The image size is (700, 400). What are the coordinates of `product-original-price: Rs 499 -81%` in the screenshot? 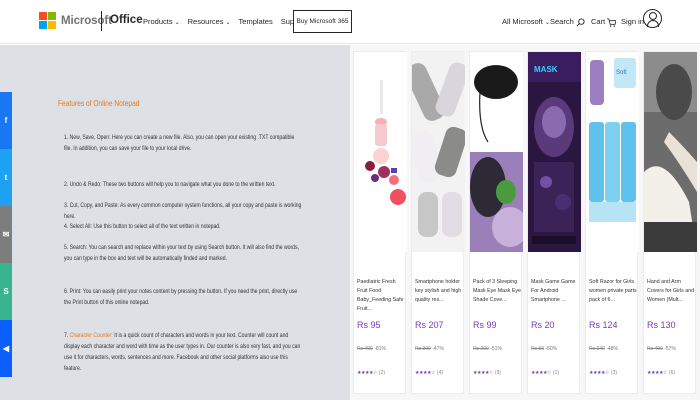 It's located at (371, 349).